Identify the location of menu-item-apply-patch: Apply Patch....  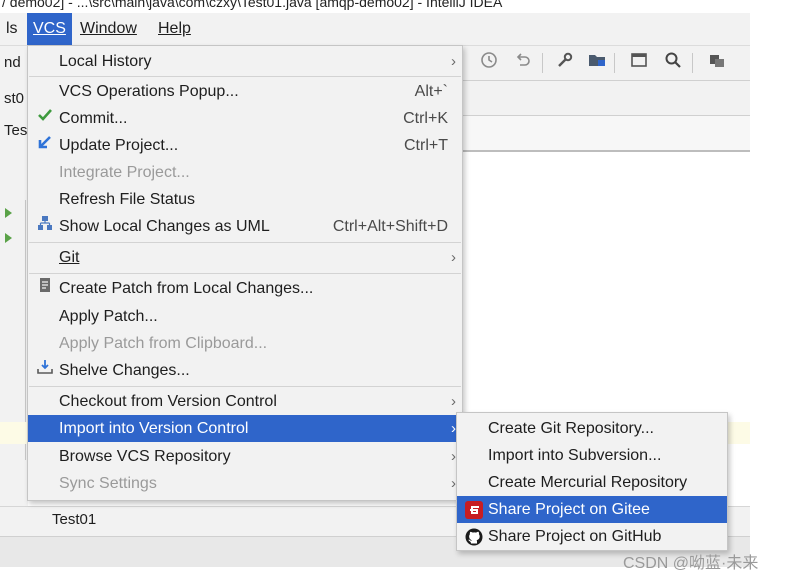
(245, 316).